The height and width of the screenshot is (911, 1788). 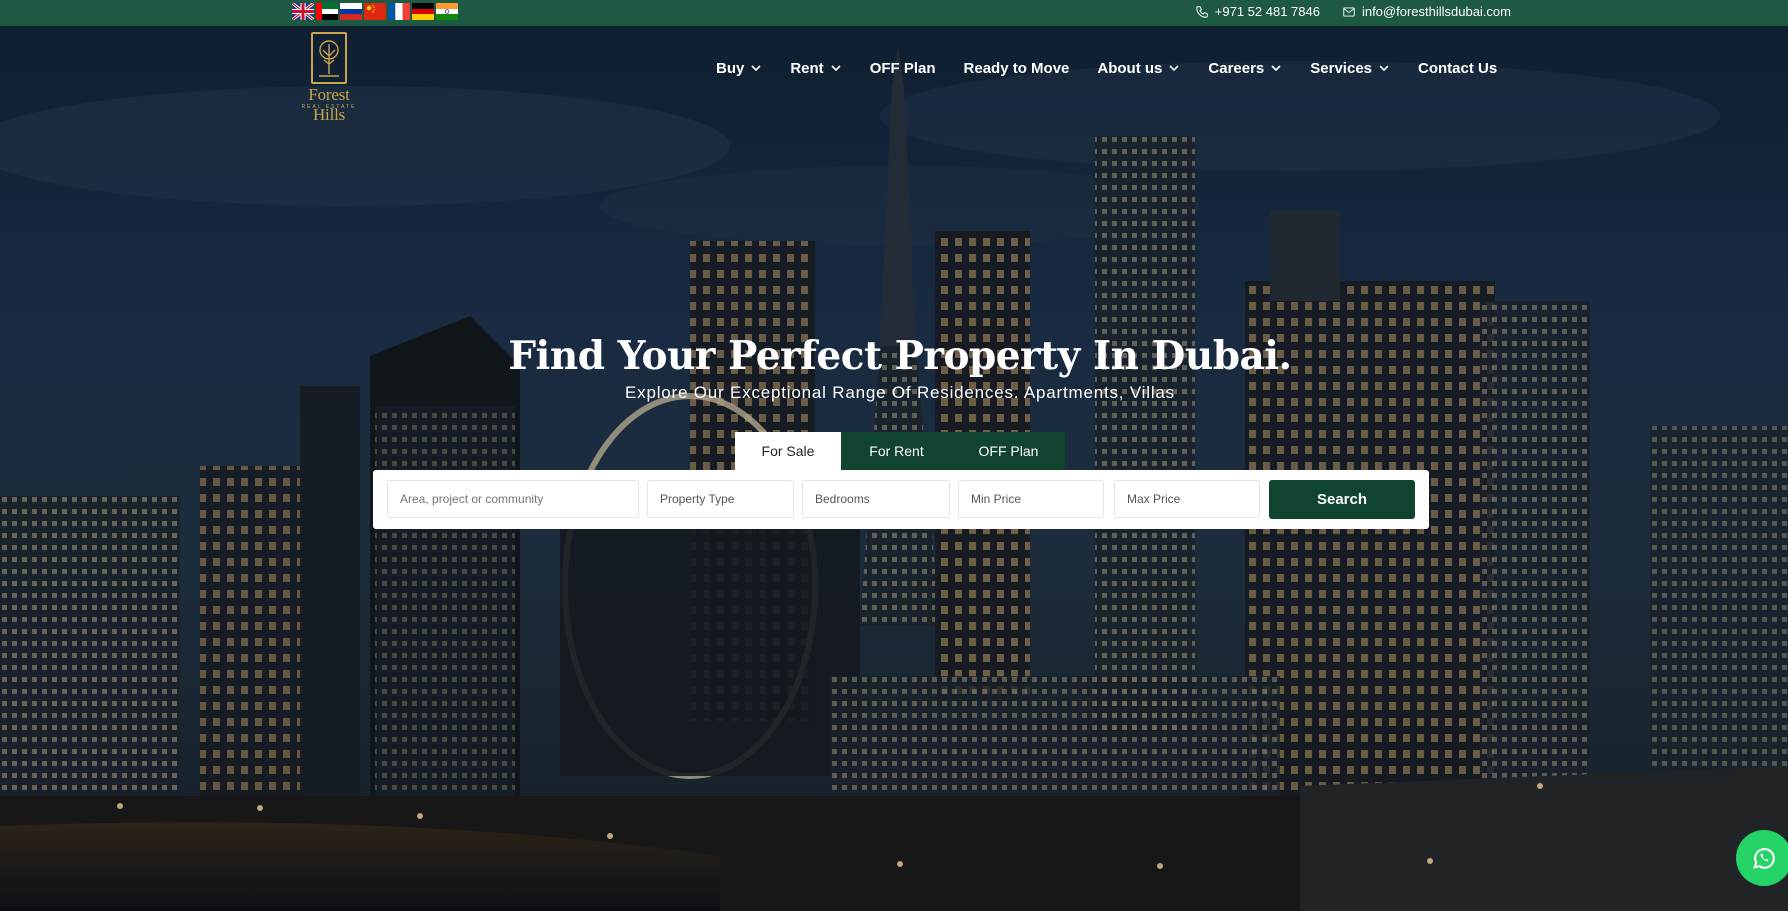 I want to click on phone-link: +971 52 481 7846, so click(x=1257, y=11).